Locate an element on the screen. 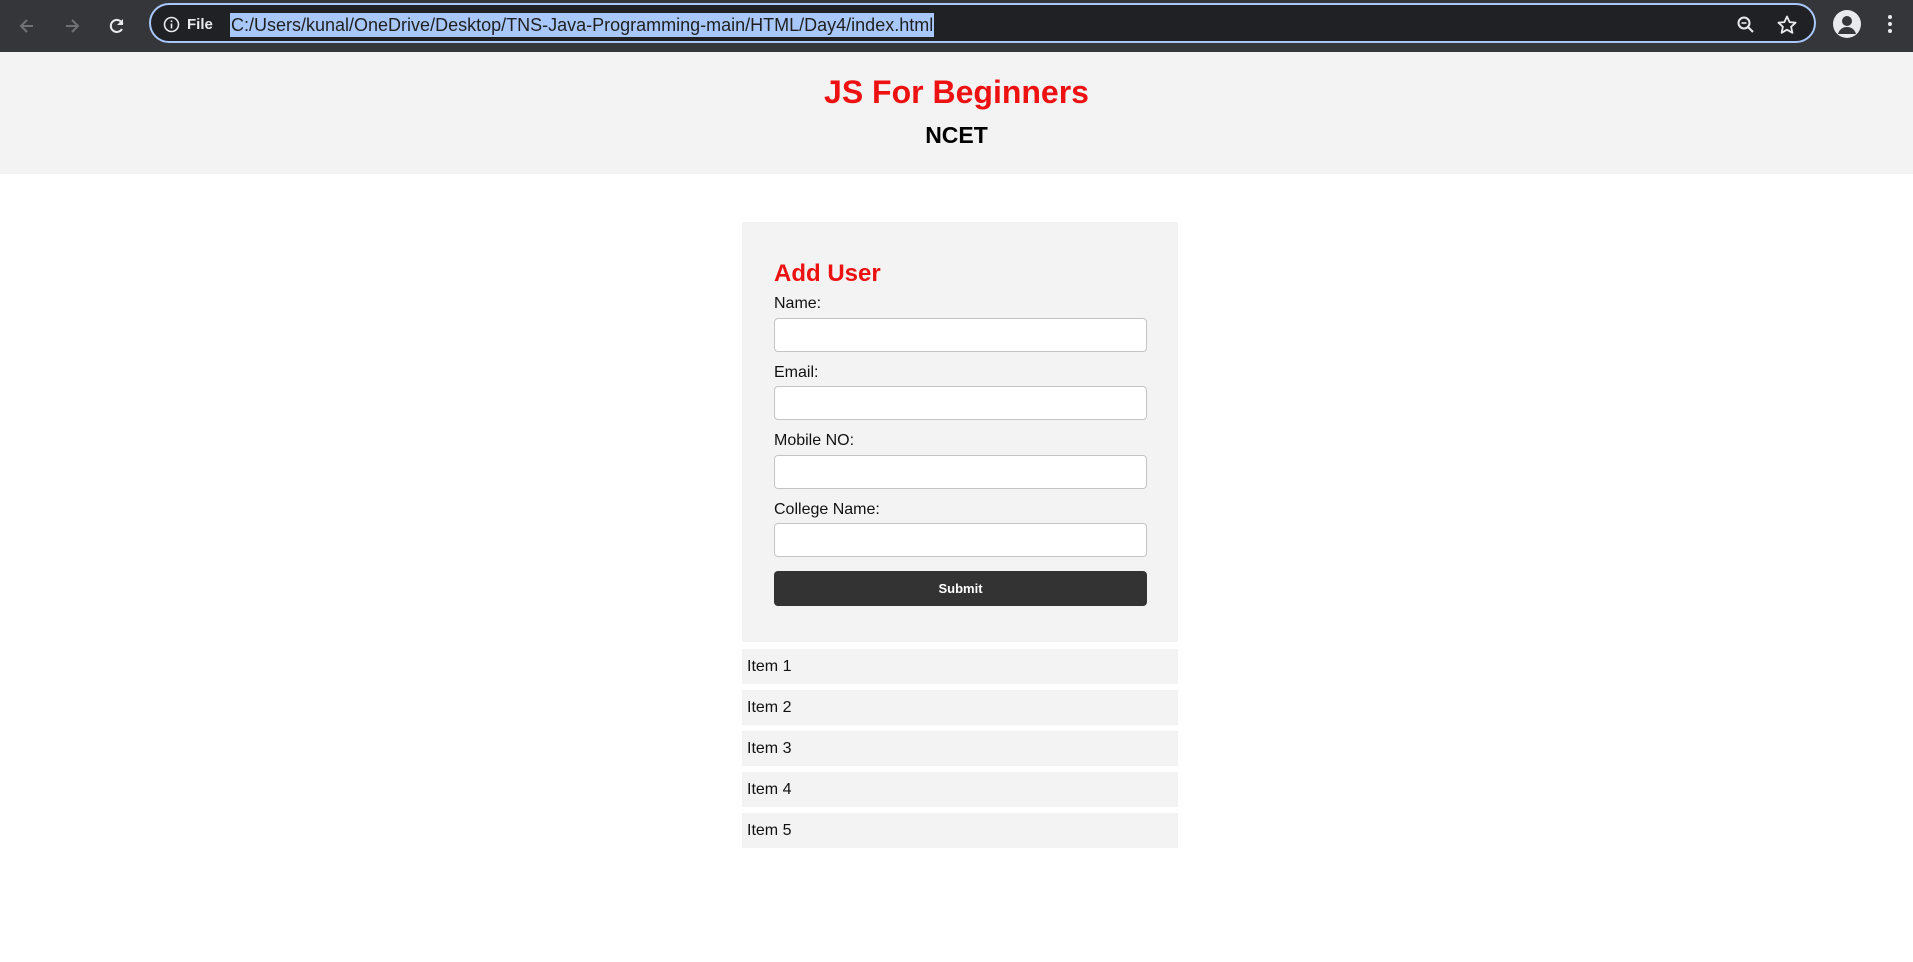 The image size is (1913, 962). menu-dots-icon is located at coordinates (1890, 24).